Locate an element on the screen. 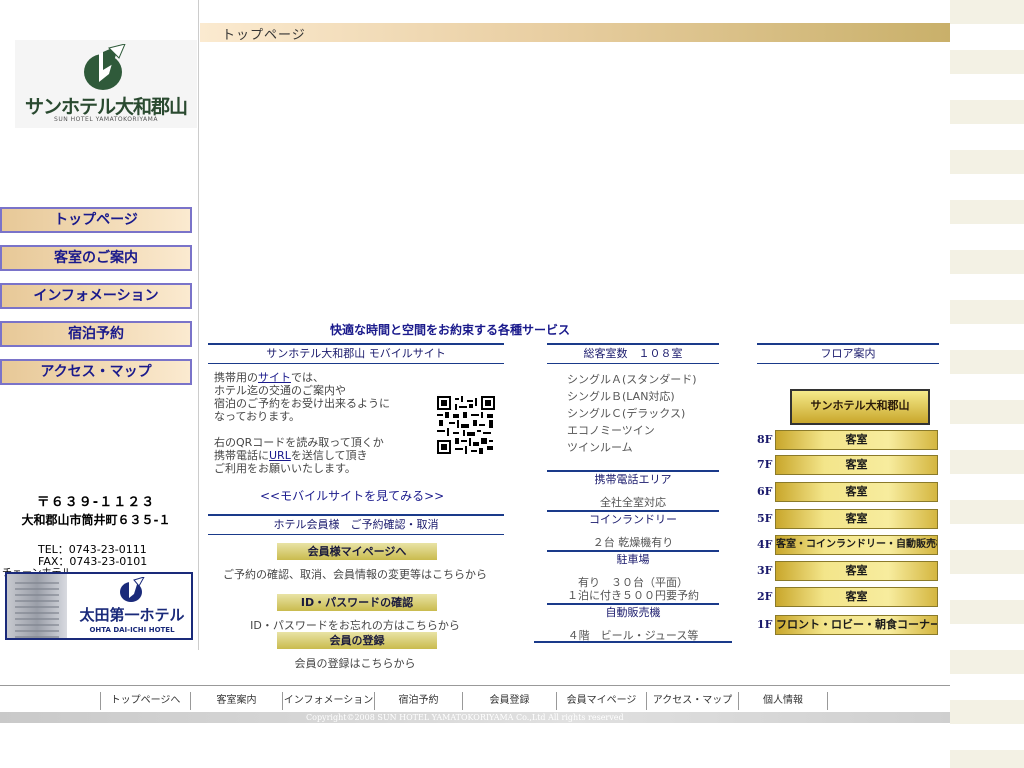 The width and height of the screenshot is (1024, 768). floor-label: 5F is located at coordinates (765, 518).